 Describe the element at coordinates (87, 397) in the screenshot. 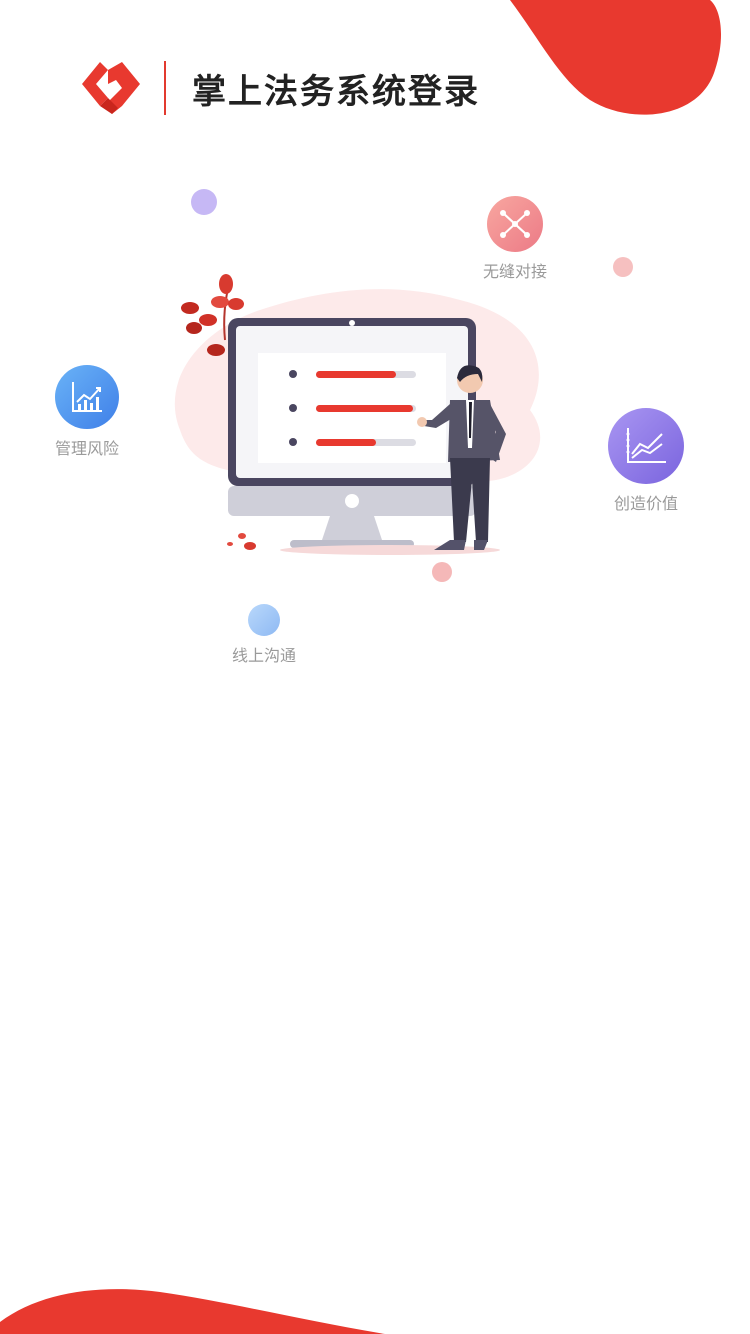

I see `bar-chart-icon` at that location.